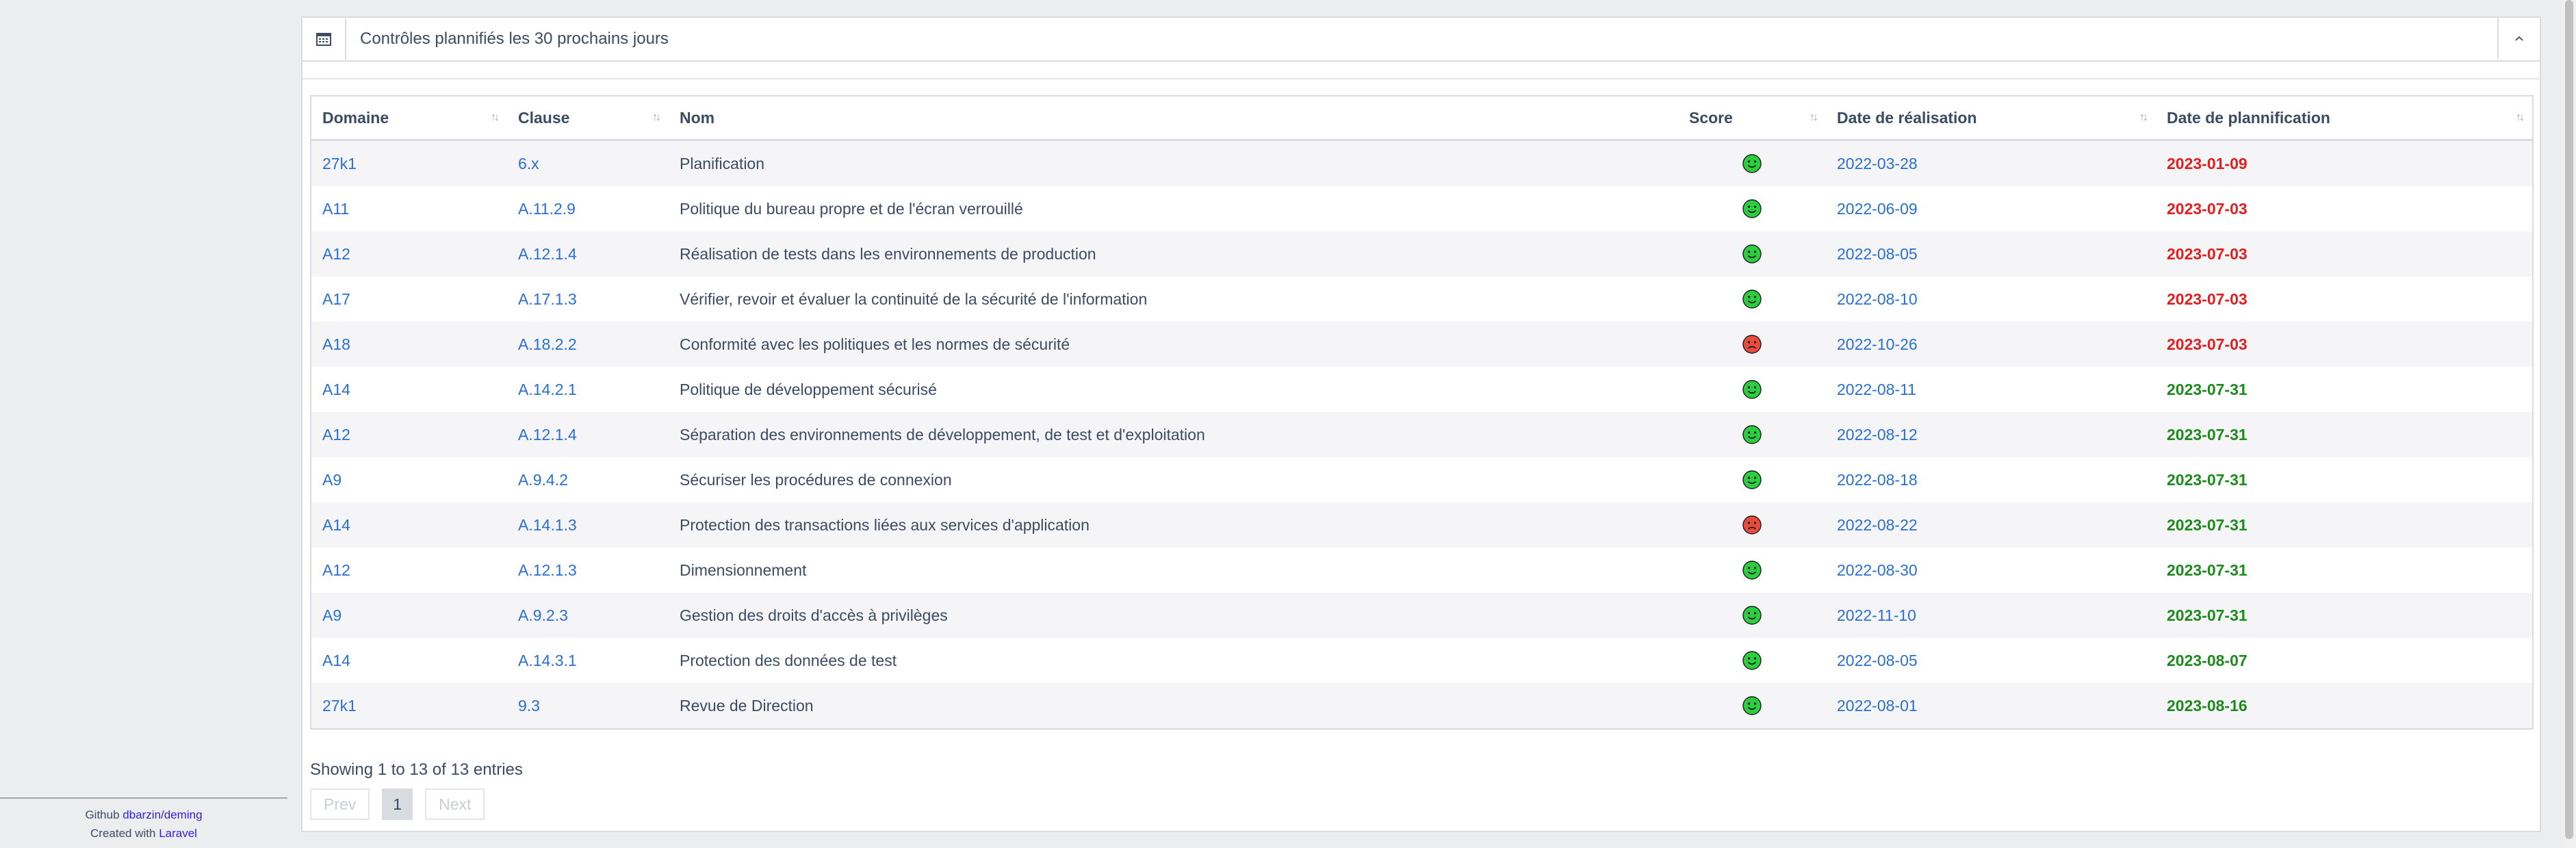  Describe the element at coordinates (1877, 706) in the screenshot. I see `date-realisation-link: 2022-08-01` at that location.